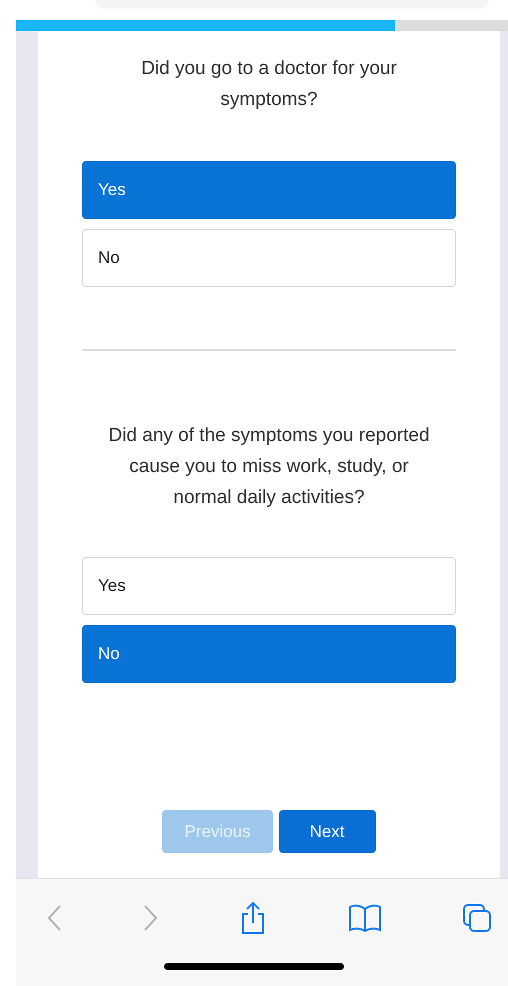 The height and width of the screenshot is (986, 508). What do you see at coordinates (365, 918) in the screenshot?
I see `book-icon` at bounding box center [365, 918].